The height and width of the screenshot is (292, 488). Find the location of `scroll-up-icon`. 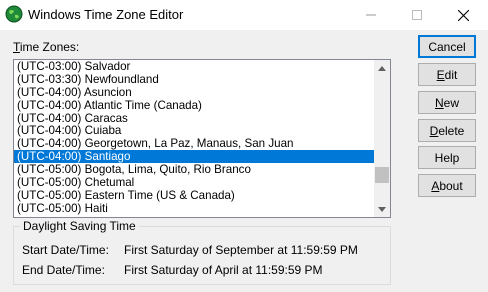

scroll-up-icon is located at coordinates (382, 68).